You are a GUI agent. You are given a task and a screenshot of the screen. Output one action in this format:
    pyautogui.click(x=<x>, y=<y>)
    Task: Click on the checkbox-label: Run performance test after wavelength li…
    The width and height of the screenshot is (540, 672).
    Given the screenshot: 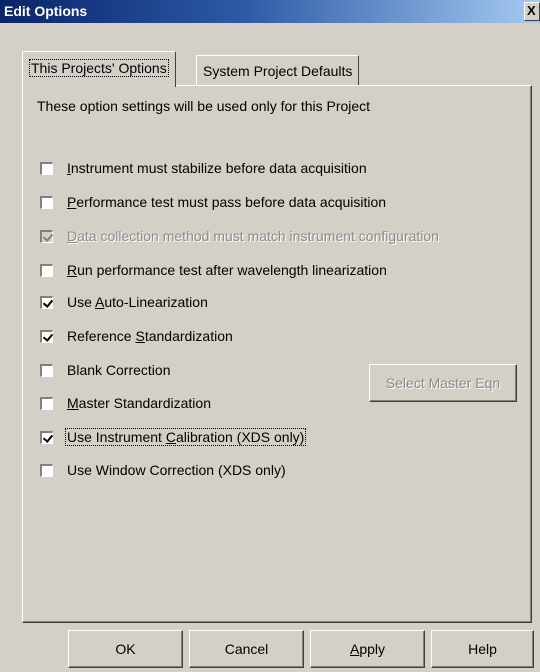 What is the action you would take?
    pyautogui.click(x=227, y=270)
    